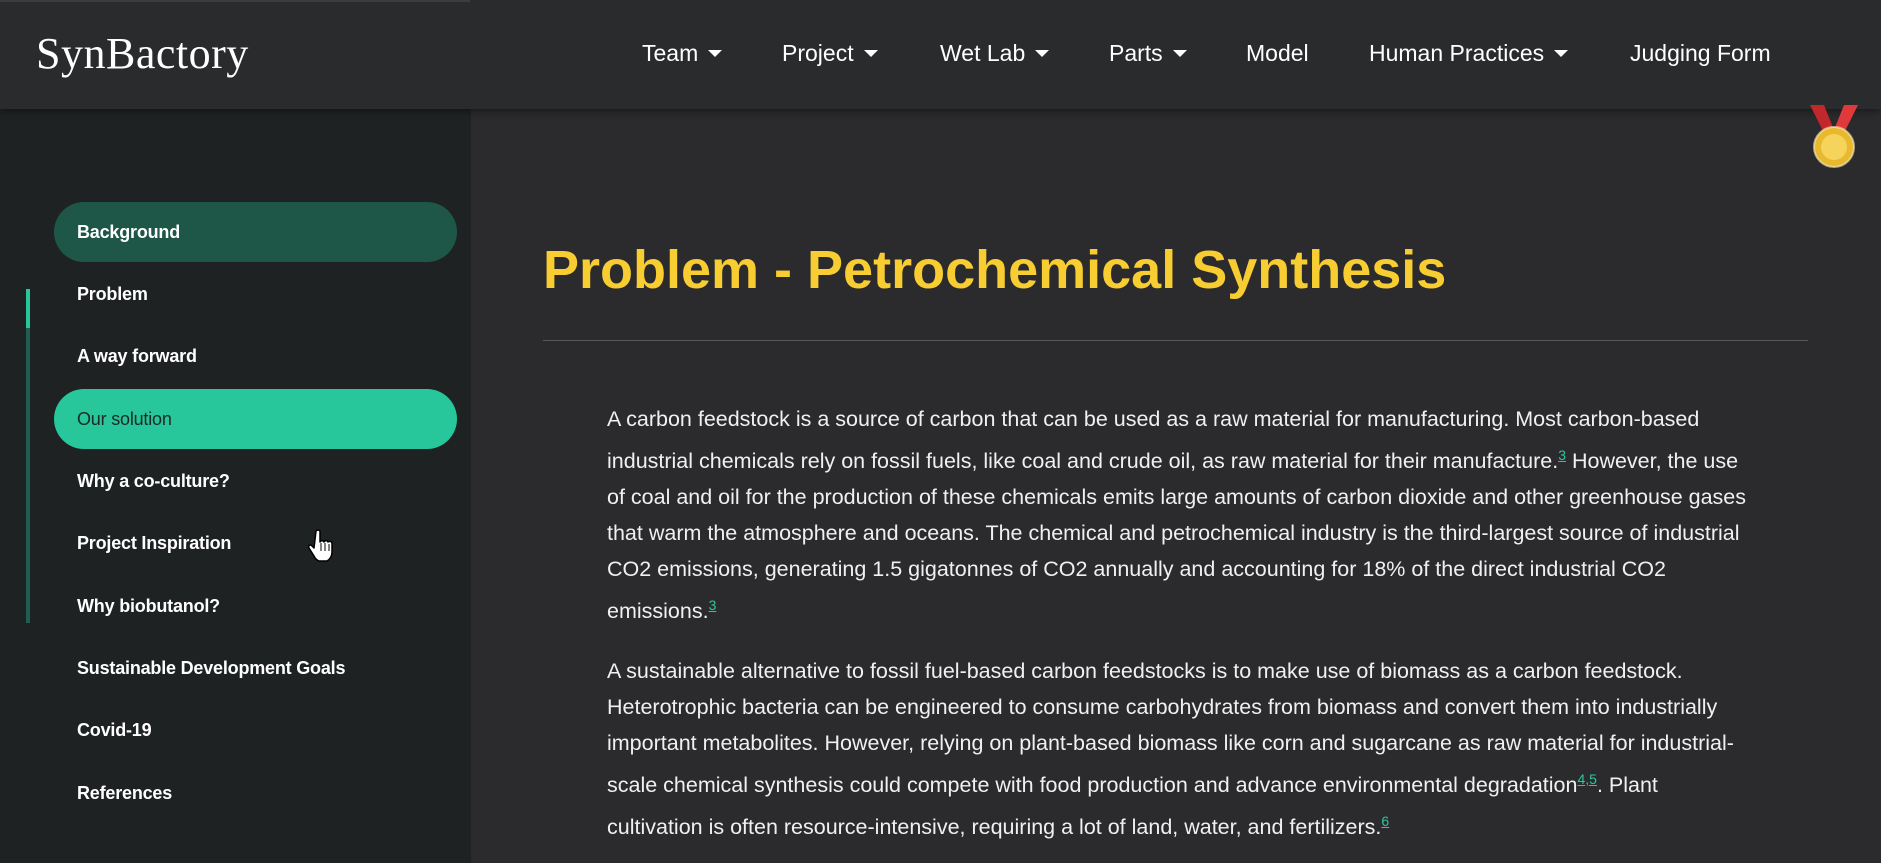  What do you see at coordinates (255, 356) in the screenshot?
I see `sidebar-item-a-way-forward: A way forward` at bounding box center [255, 356].